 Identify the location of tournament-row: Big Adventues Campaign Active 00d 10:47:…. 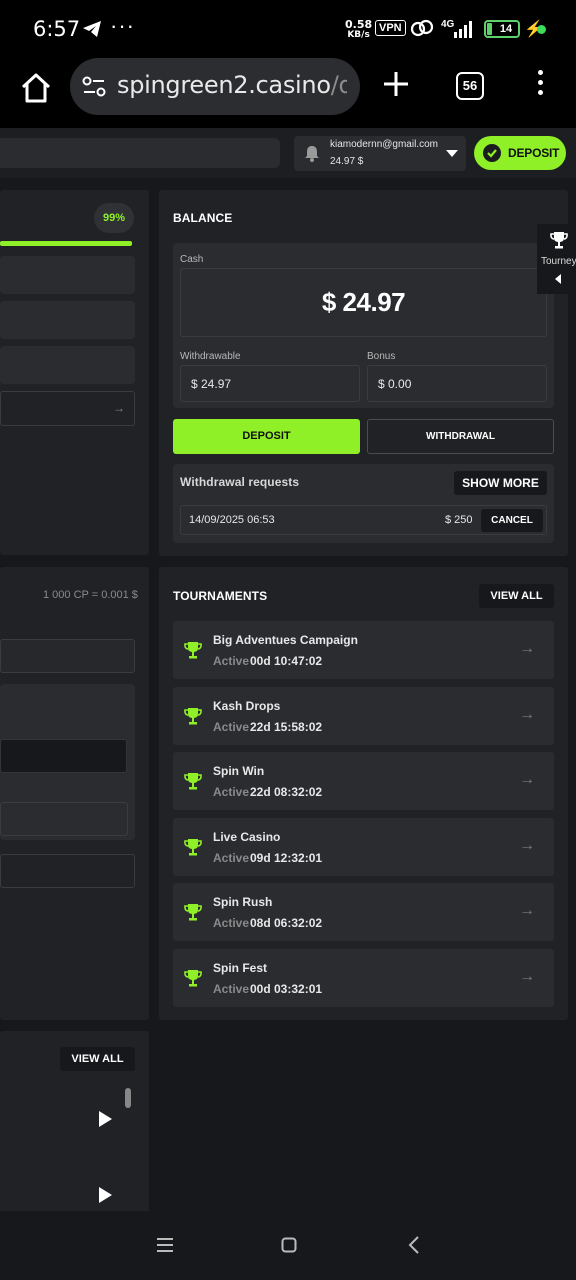
(363, 650).